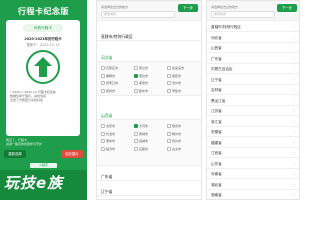  I want to click on poster-footer: 再见了，行程卡 感谢一路有你的陪伴与守护, so click(44, 142).